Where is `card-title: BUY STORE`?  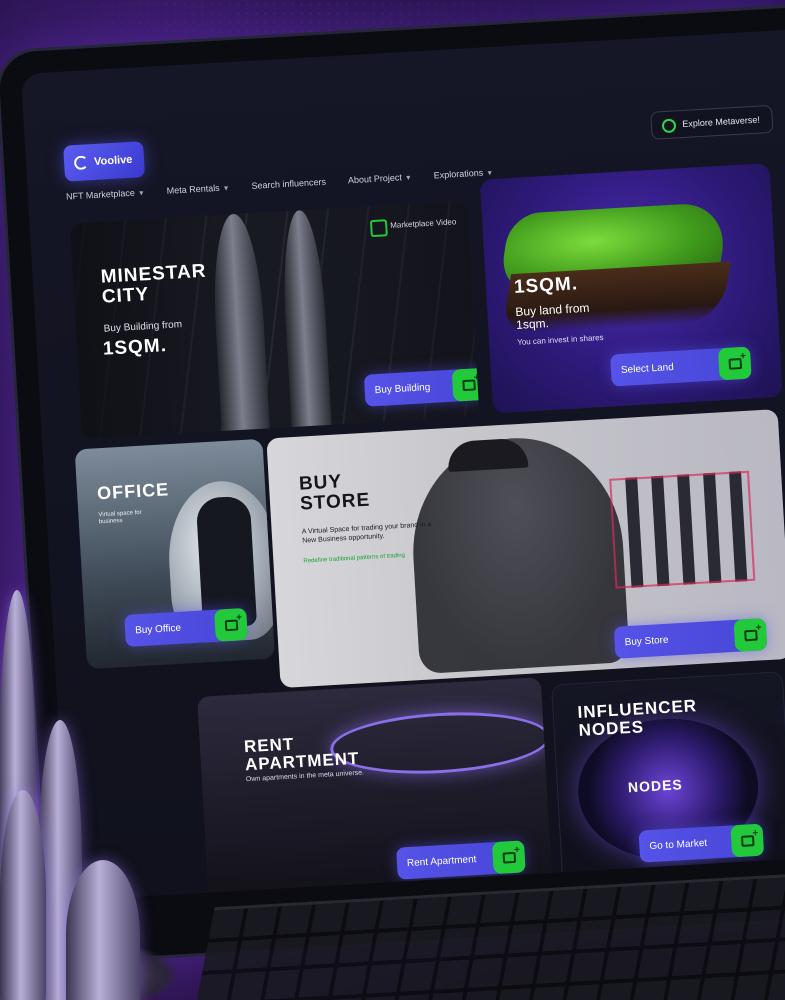
card-title: BUY STORE is located at coordinates (334, 493).